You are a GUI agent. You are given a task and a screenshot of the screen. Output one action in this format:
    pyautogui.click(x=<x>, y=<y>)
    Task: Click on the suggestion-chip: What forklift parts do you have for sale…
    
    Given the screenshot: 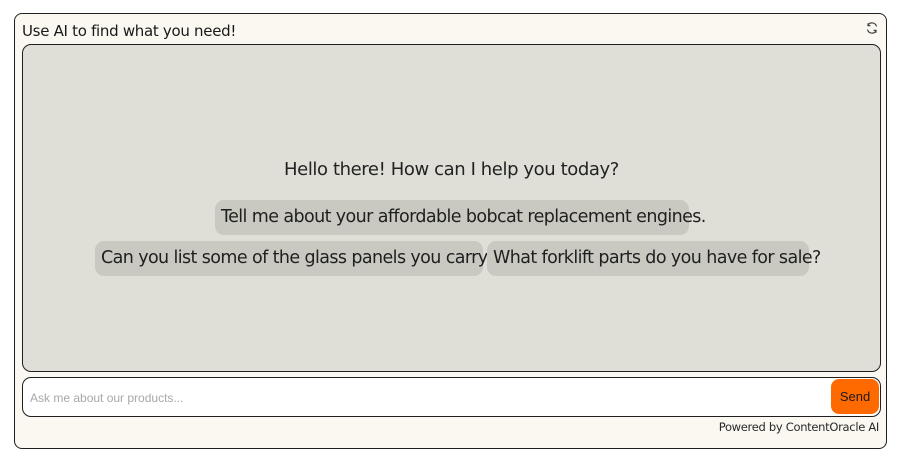 What is the action you would take?
    pyautogui.click(x=654, y=258)
    